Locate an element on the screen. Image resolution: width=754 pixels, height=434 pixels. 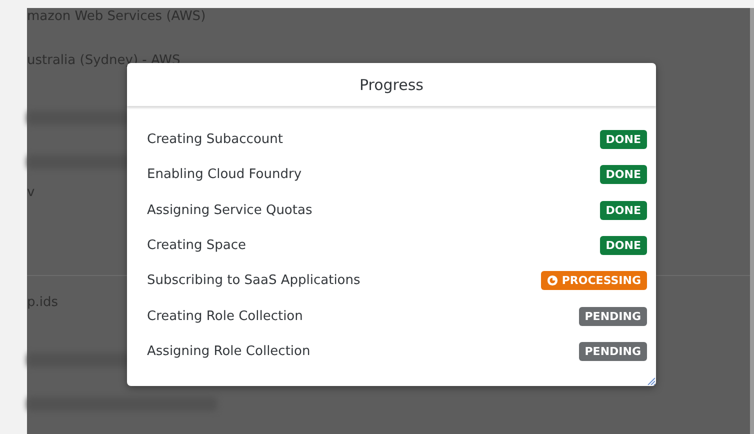
spinner-icon is located at coordinates (552, 280).